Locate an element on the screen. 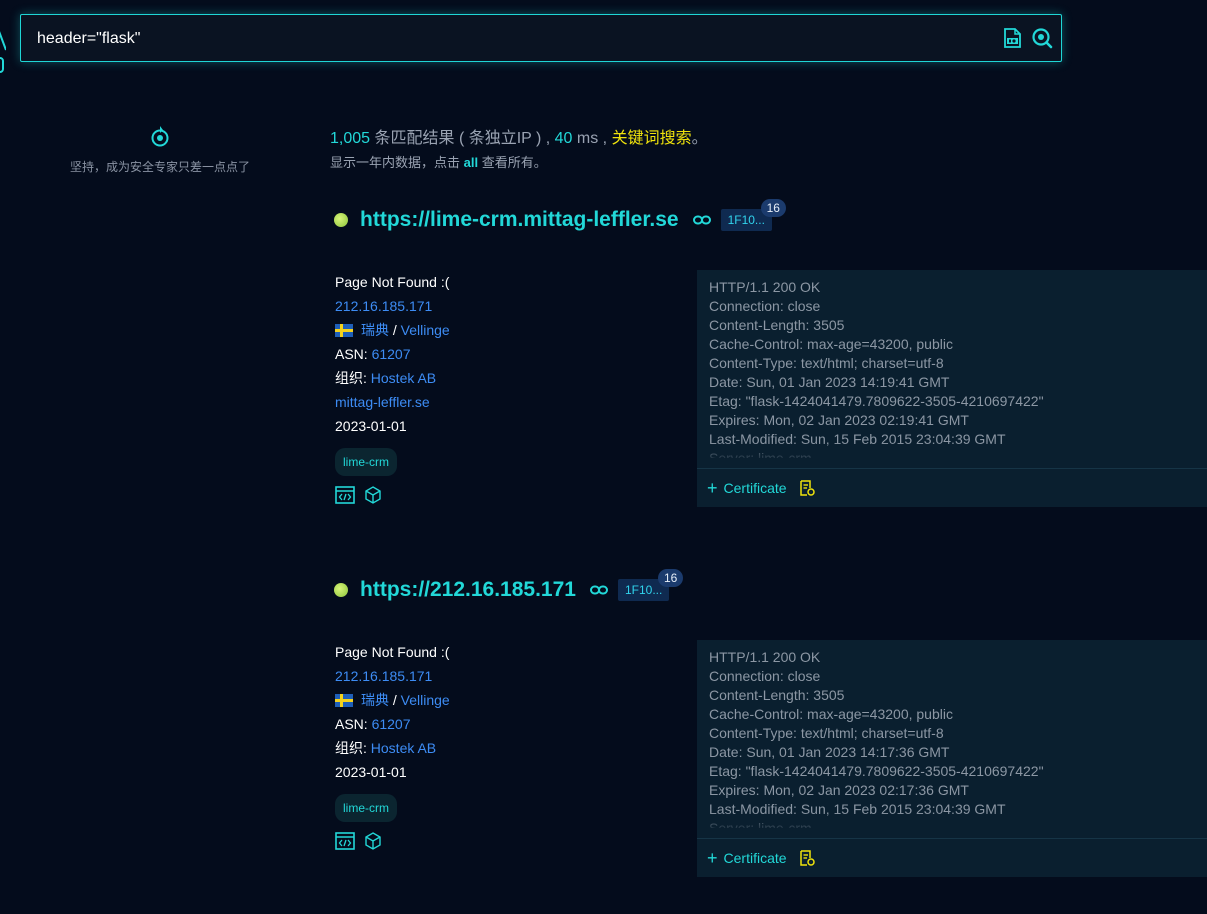 The image size is (1207, 914). search-time-label: ms , is located at coordinates (592, 138).